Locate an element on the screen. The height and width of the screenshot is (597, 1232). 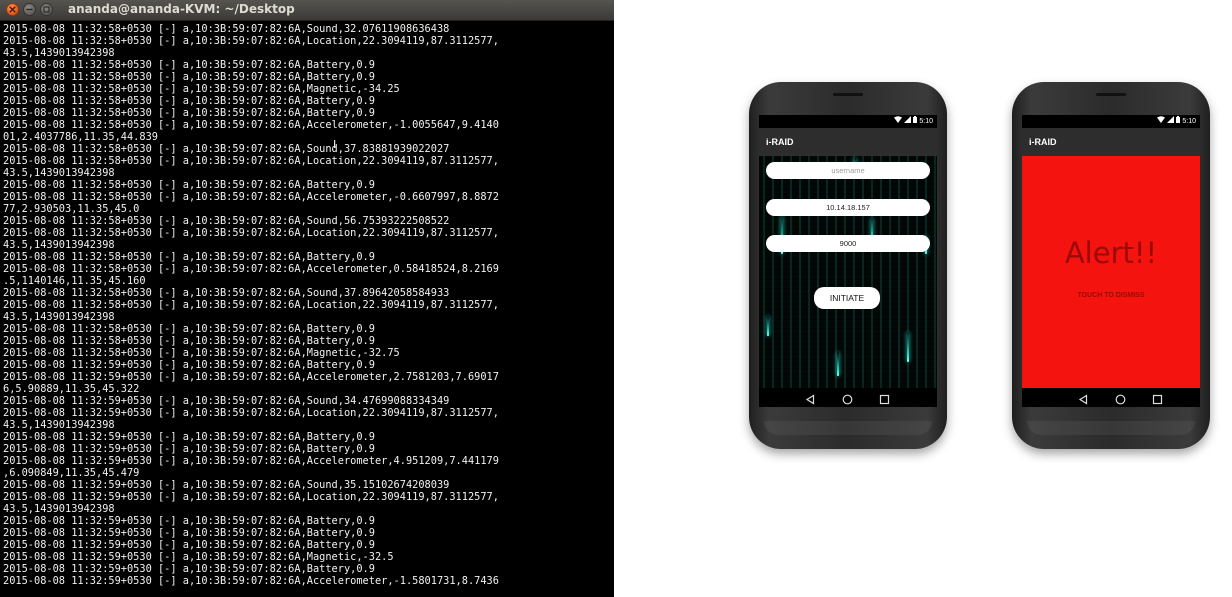
minimize-icon is located at coordinates (29, 9).